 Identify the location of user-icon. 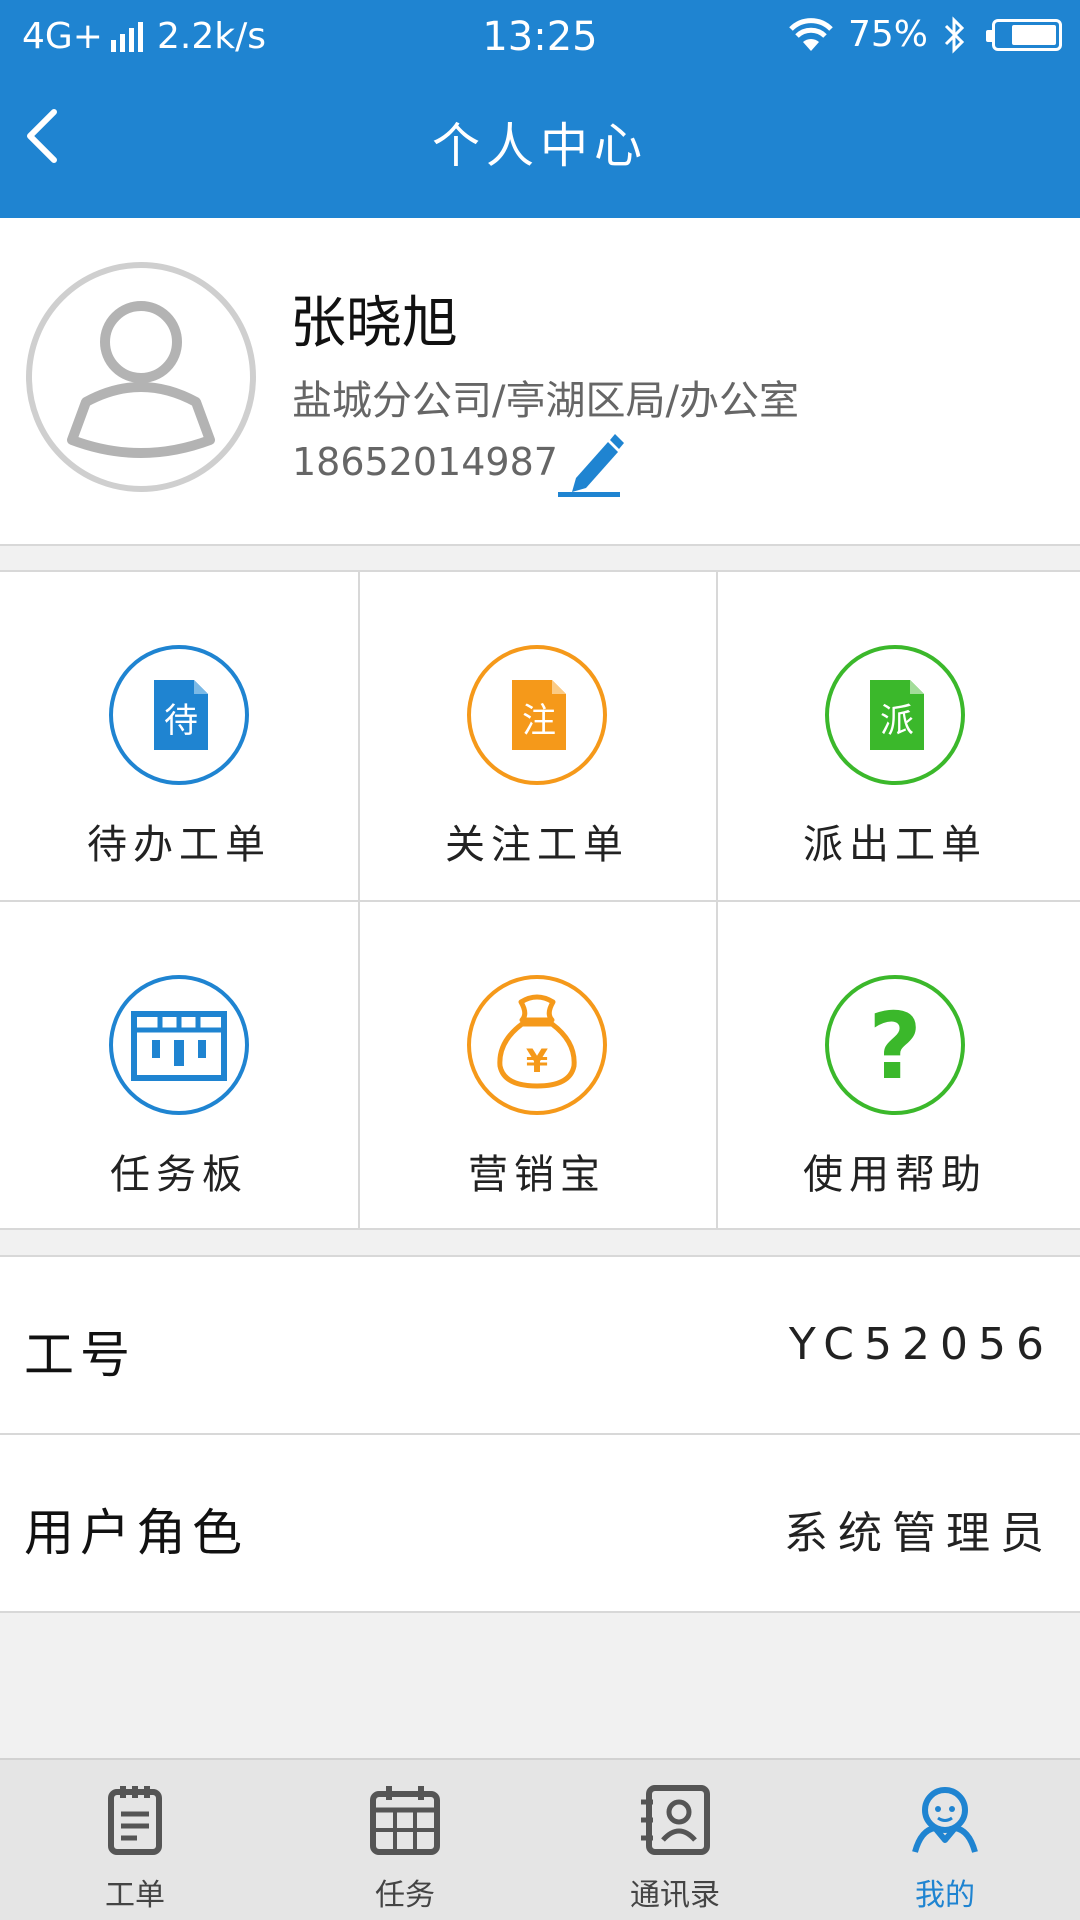
(945, 1820).